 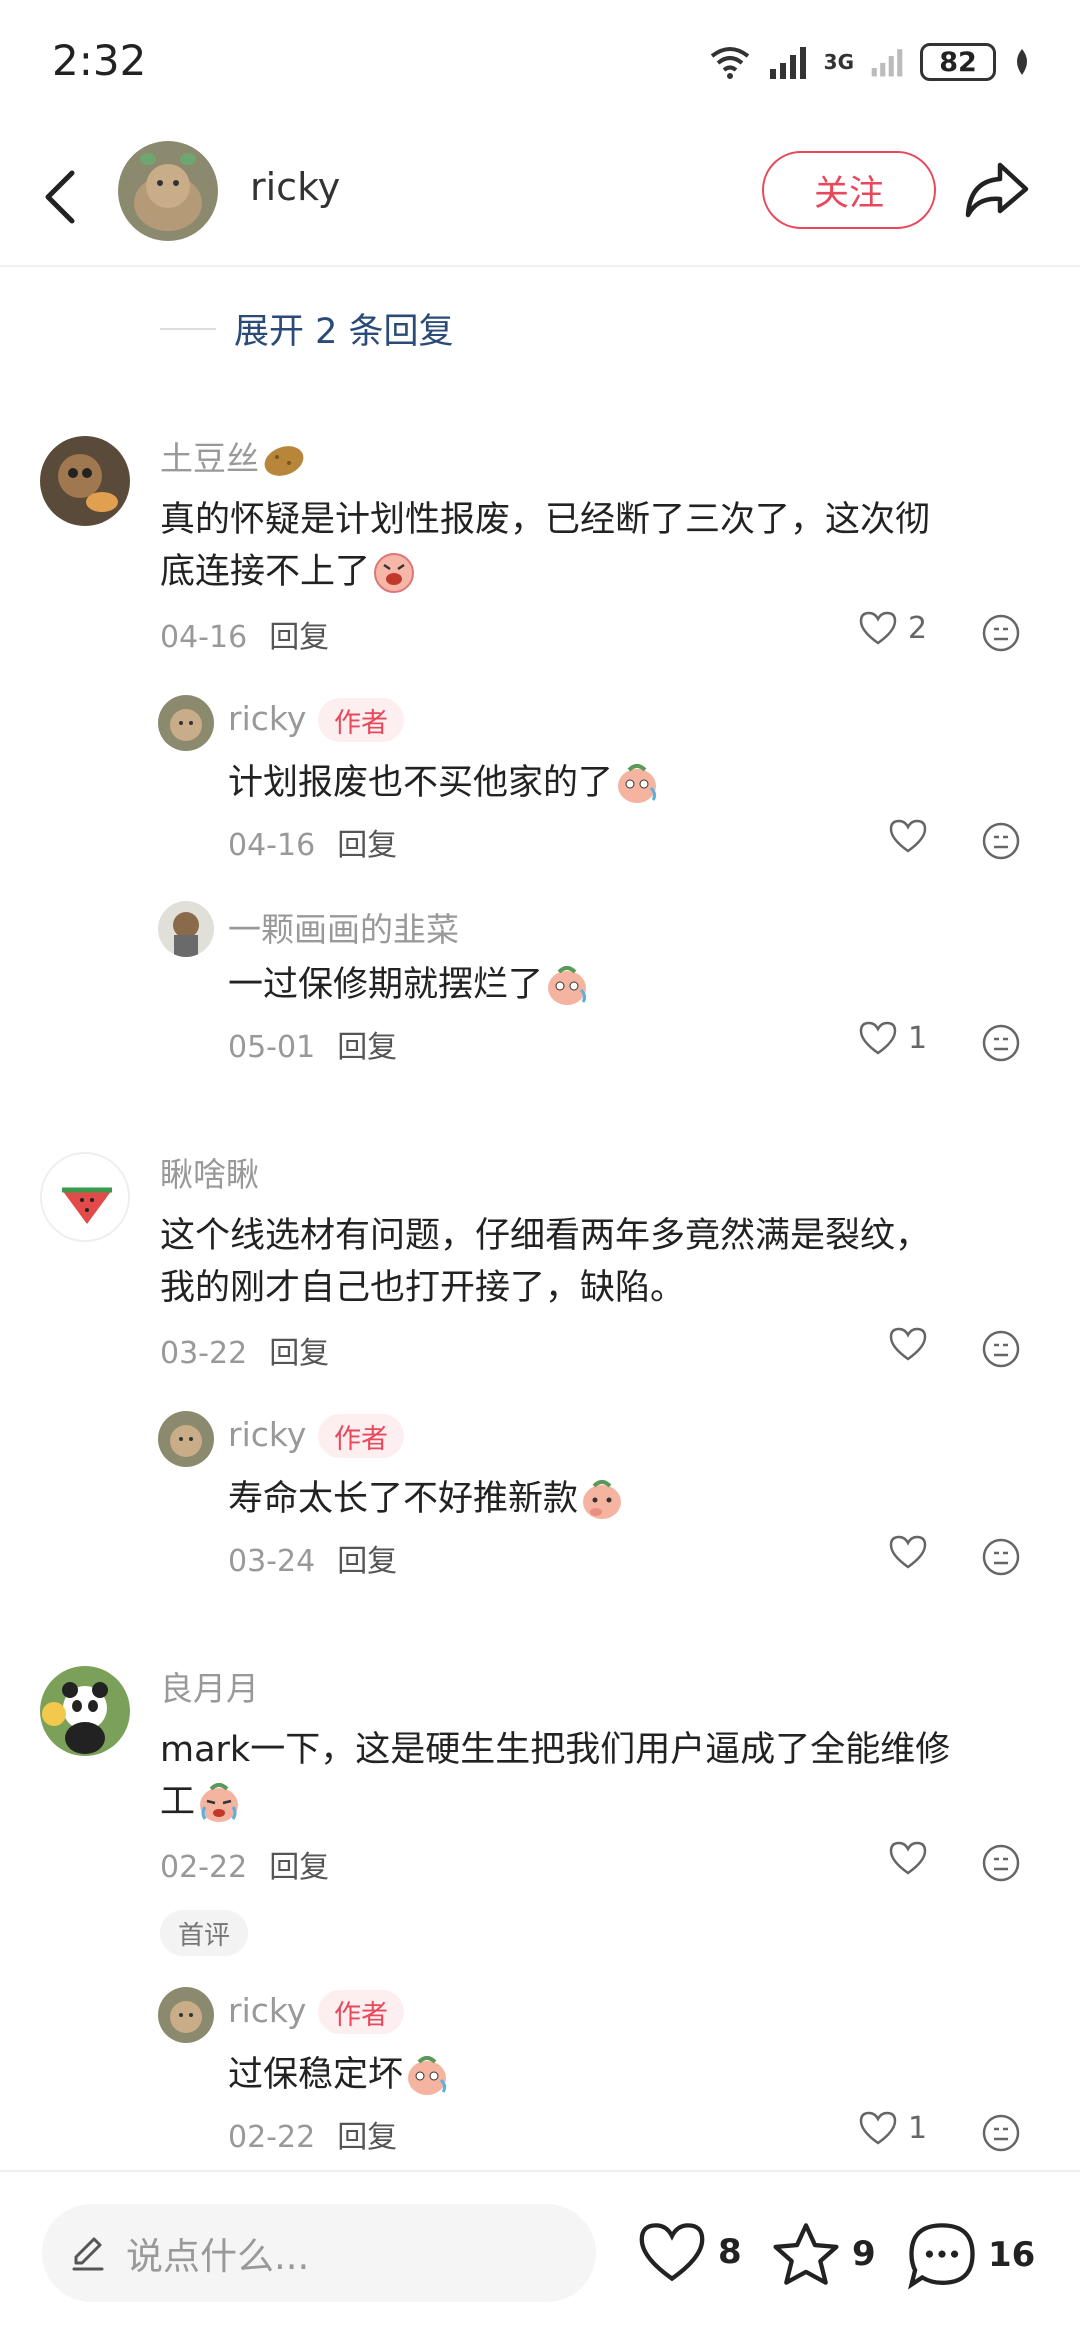 I want to click on share-icon, so click(x=997, y=190).